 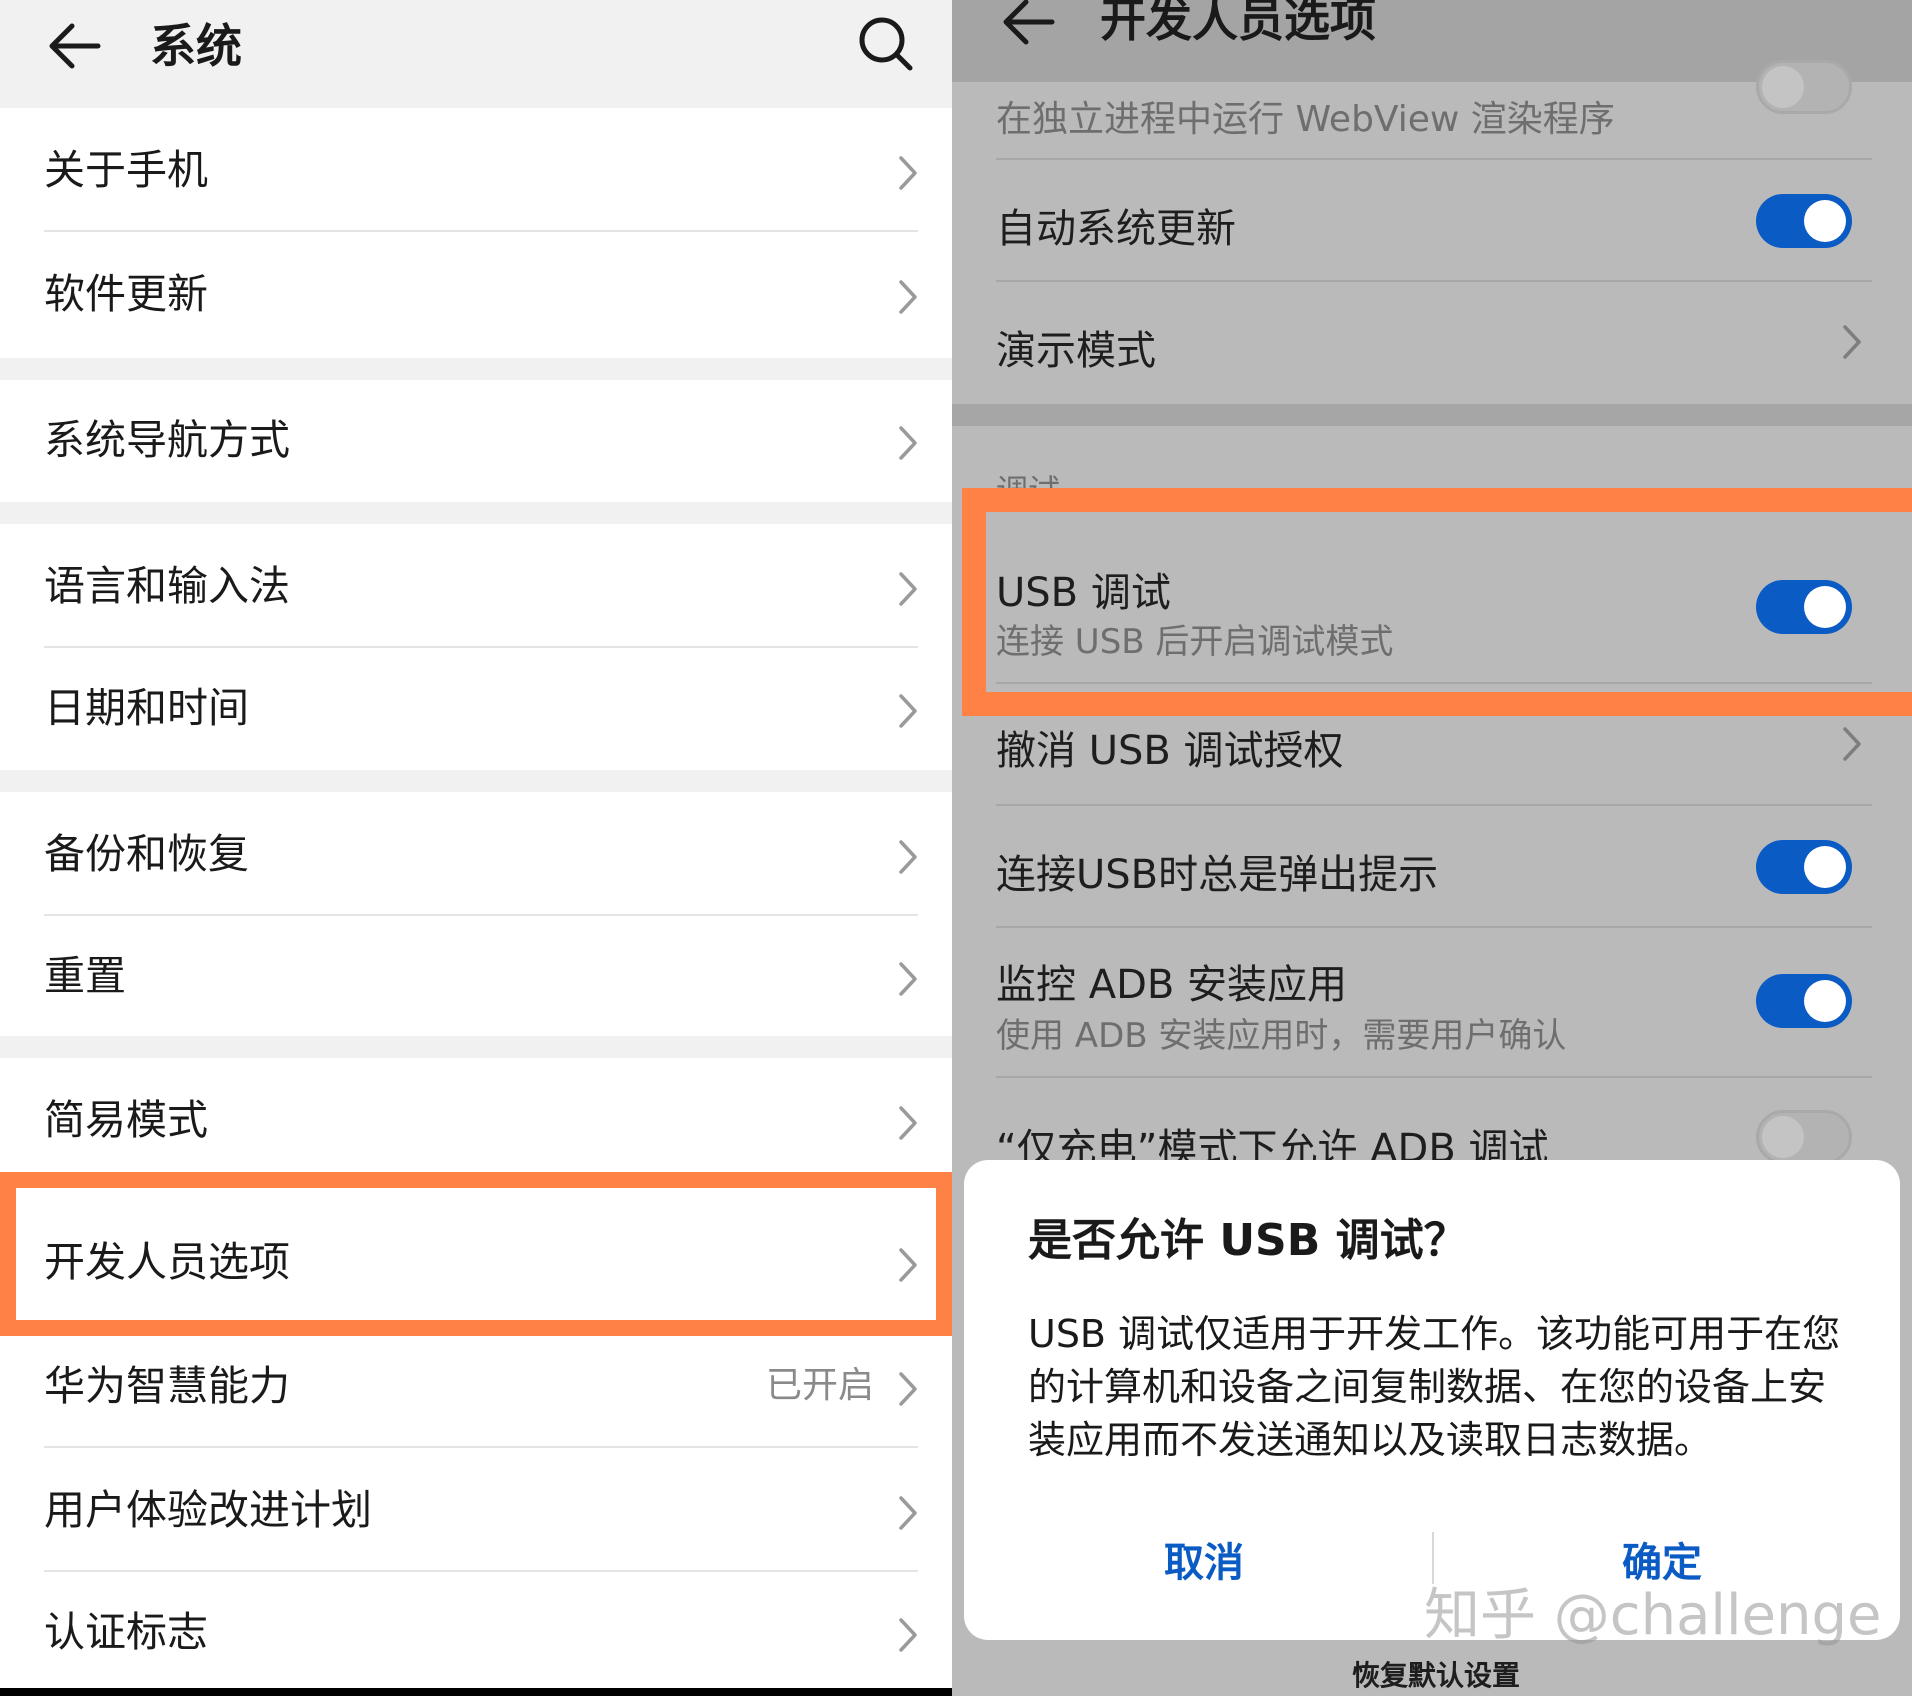 I want to click on settings-item-software-update: 软件更新, so click(x=476, y=294).